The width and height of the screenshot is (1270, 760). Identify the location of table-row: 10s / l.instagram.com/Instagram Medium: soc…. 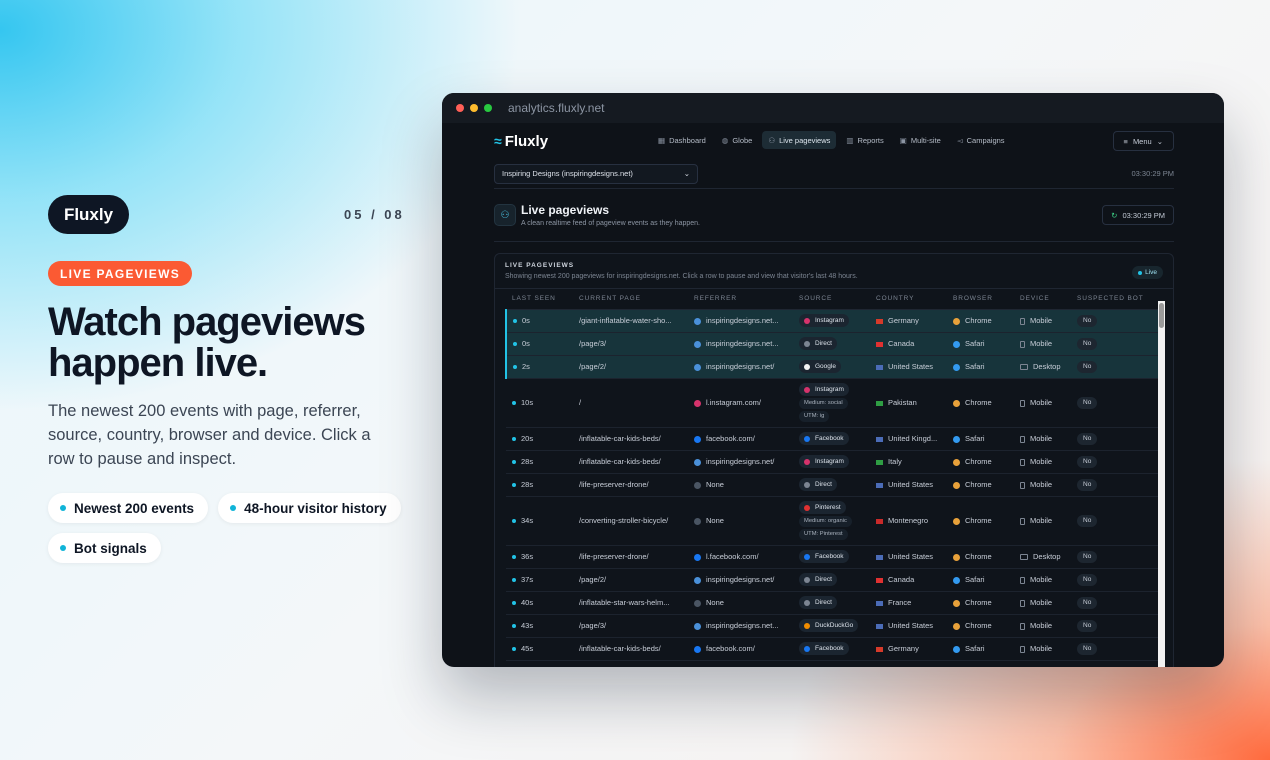
(832, 403).